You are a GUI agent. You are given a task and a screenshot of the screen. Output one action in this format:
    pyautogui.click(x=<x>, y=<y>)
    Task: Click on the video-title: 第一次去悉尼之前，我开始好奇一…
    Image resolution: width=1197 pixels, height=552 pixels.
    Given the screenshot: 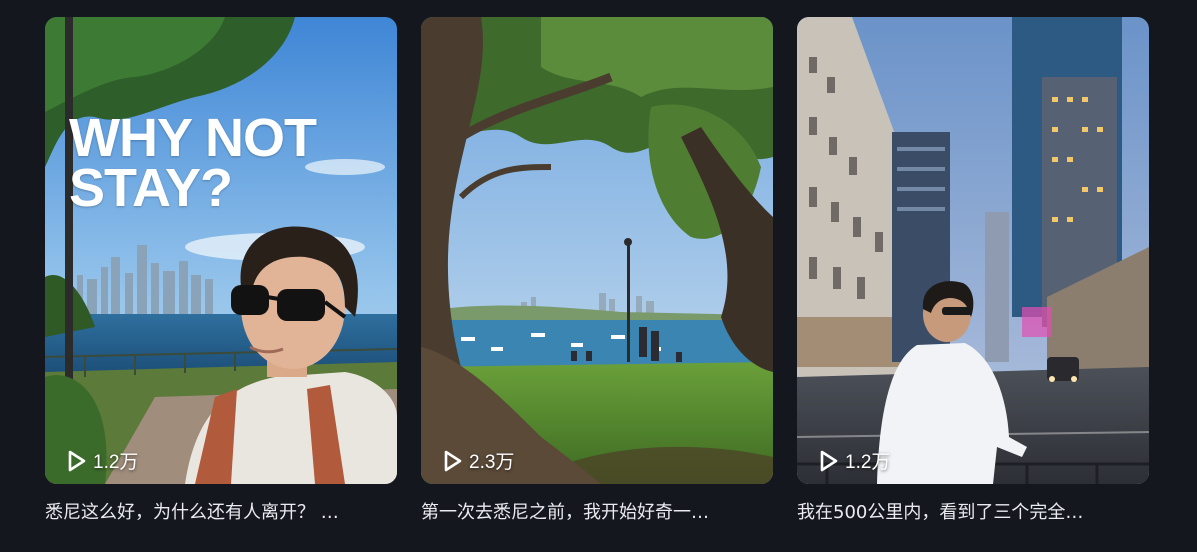 What is the action you would take?
    pyautogui.click(x=597, y=513)
    